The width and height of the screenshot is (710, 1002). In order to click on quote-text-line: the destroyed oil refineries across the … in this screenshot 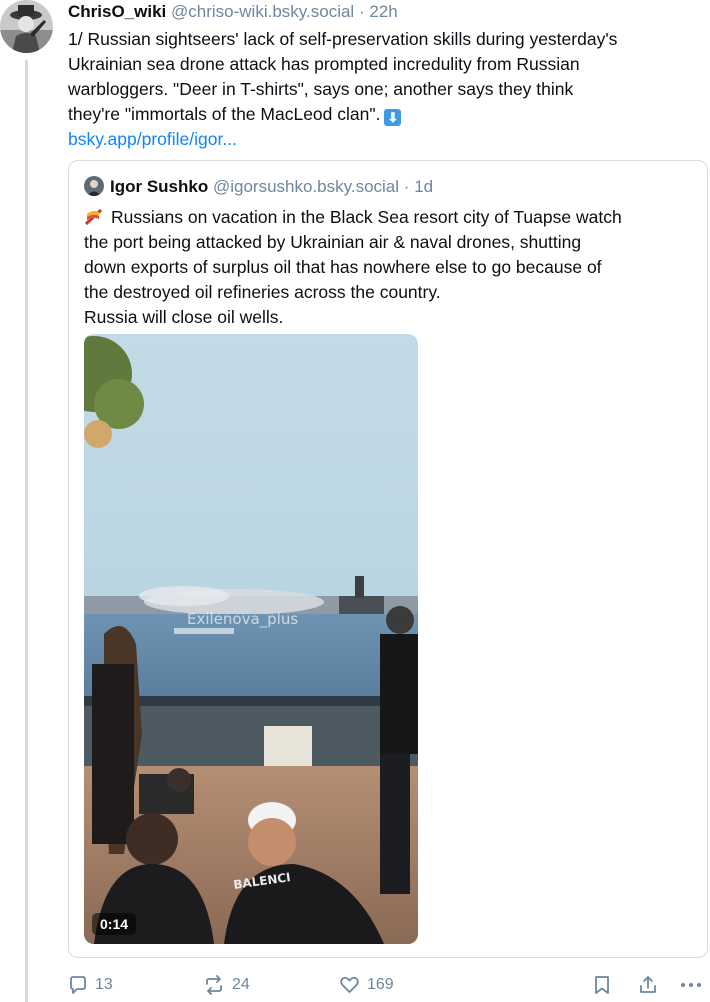, I will do `click(262, 292)`.